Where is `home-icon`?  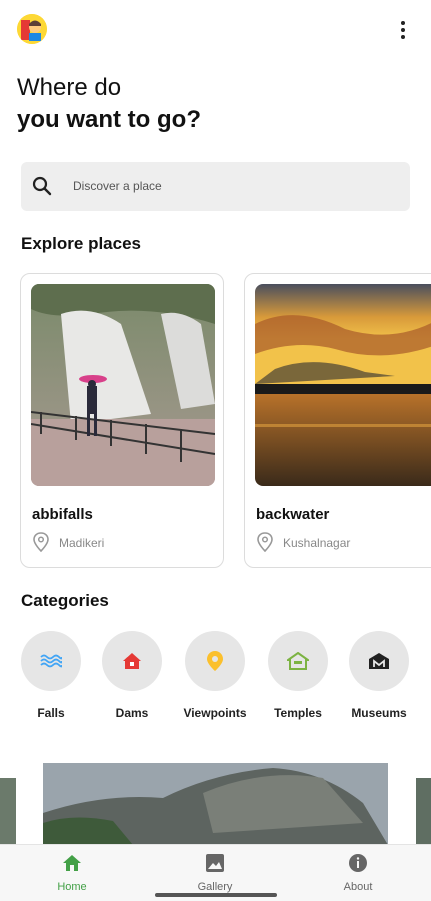 home-icon is located at coordinates (72, 866).